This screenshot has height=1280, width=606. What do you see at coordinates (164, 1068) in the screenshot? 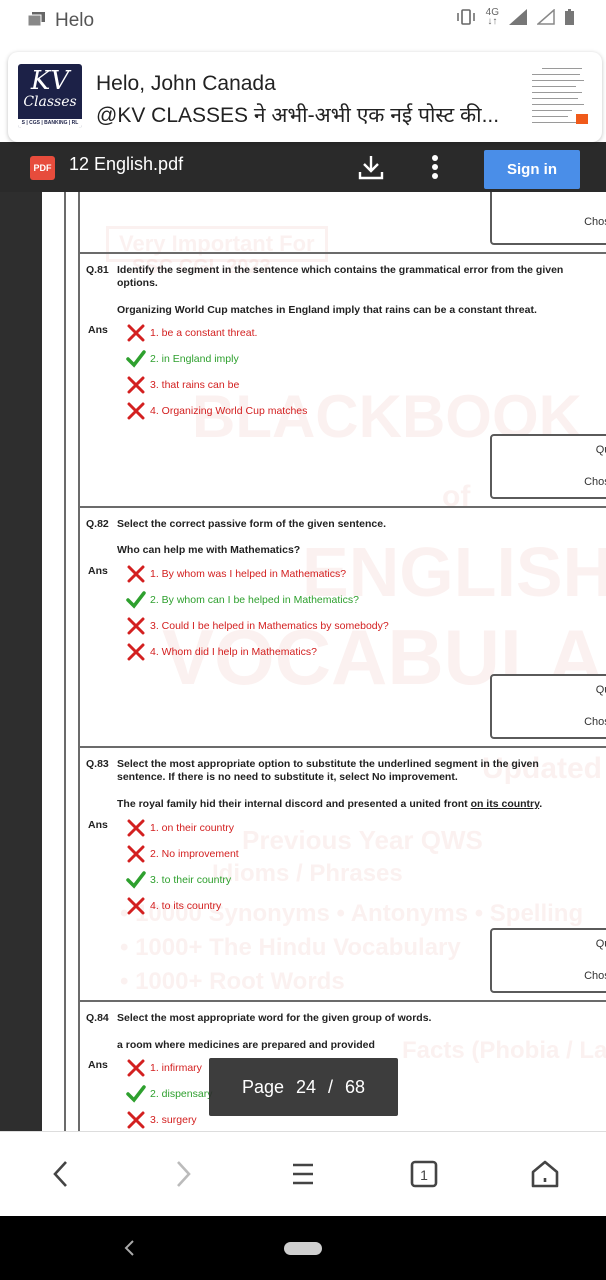
I see `option-wrong: 1. infirmary` at bounding box center [164, 1068].